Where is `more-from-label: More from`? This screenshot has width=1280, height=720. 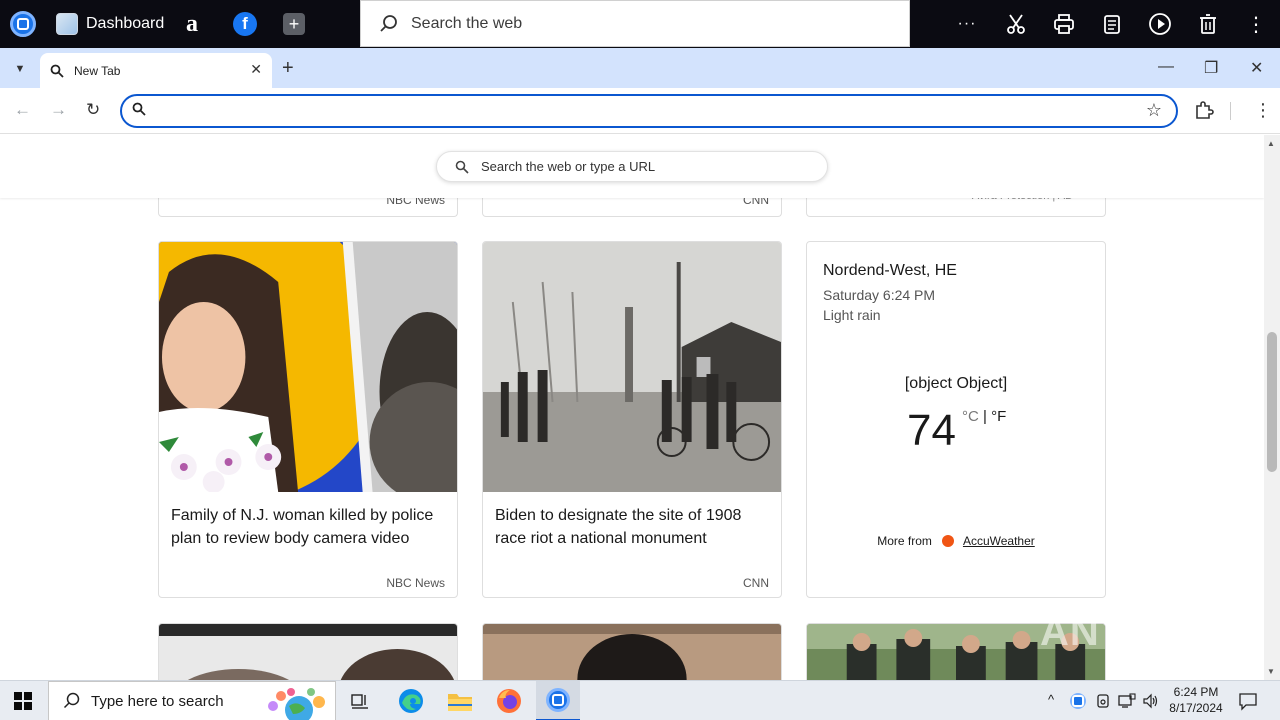 more-from-label: More from is located at coordinates (904, 541).